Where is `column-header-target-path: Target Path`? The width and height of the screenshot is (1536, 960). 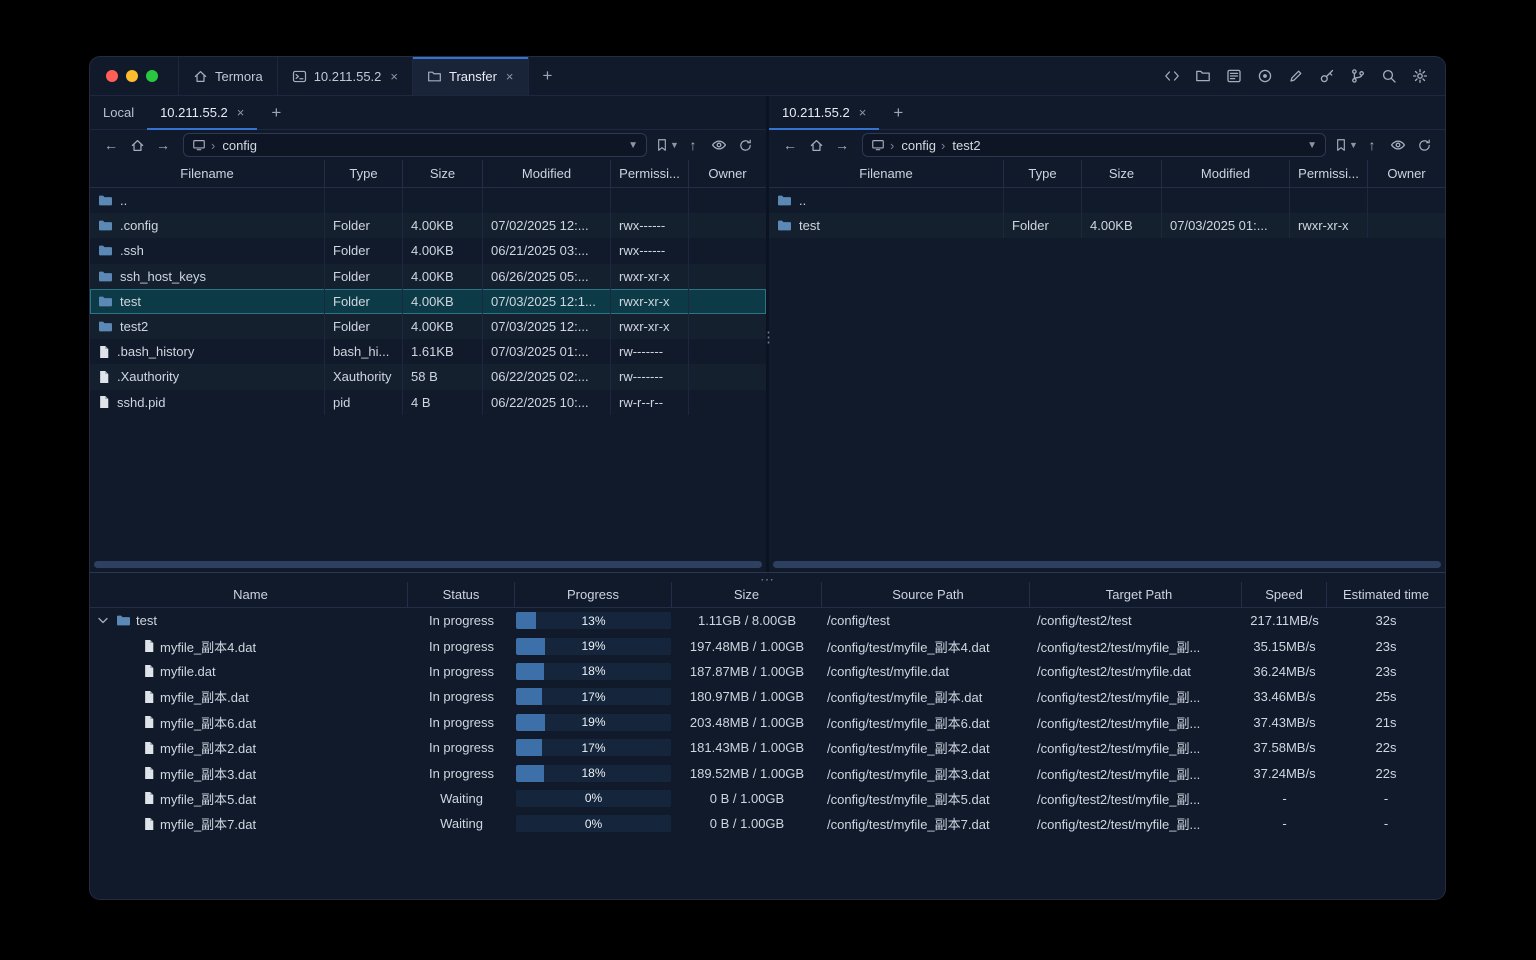 column-header-target-path: Target Path is located at coordinates (1136, 594).